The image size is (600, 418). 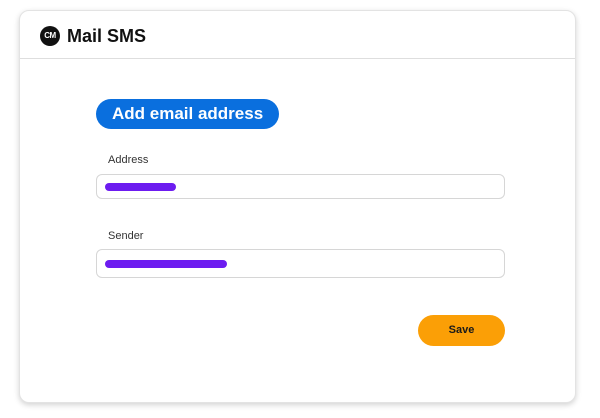 I want to click on save-button: Save, so click(x=461, y=330).